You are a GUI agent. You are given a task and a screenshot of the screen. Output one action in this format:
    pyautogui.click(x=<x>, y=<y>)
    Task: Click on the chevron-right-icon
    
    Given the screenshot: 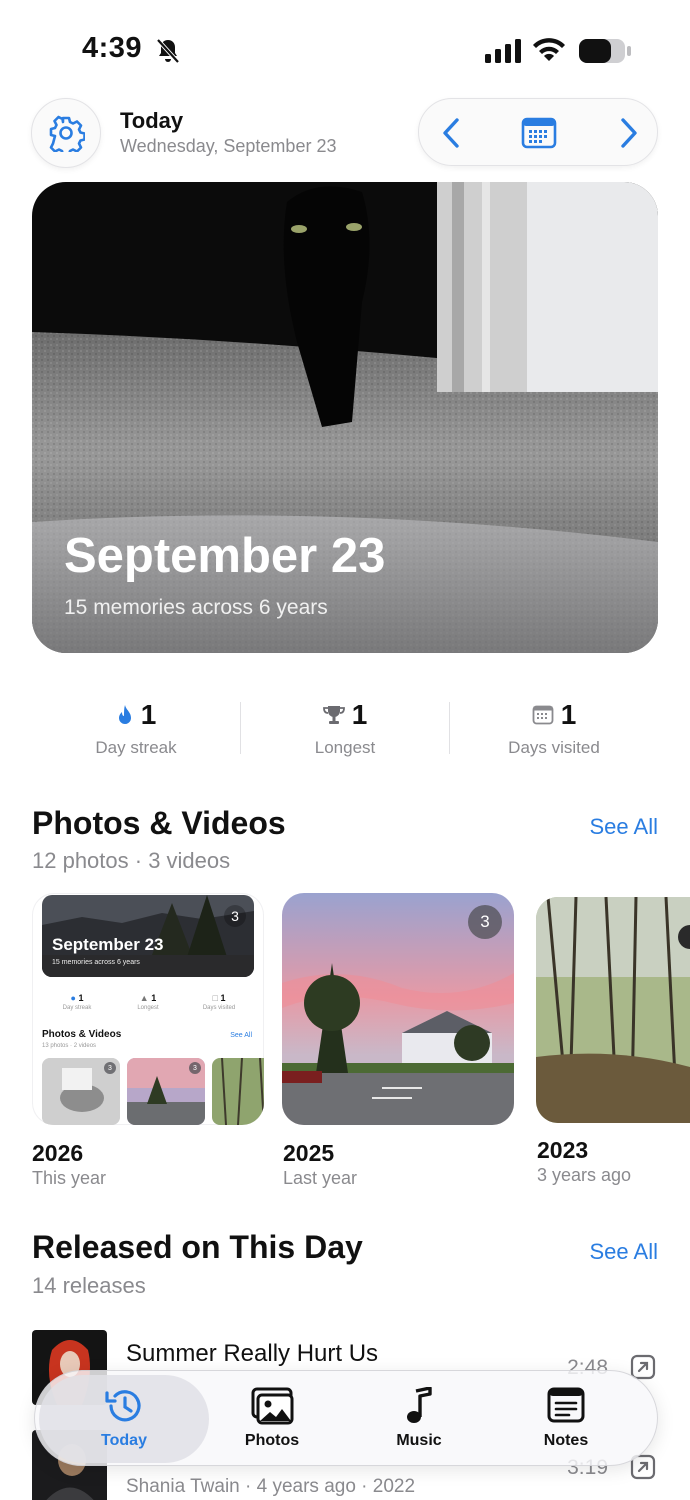 What is the action you would take?
    pyautogui.click(x=628, y=133)
    